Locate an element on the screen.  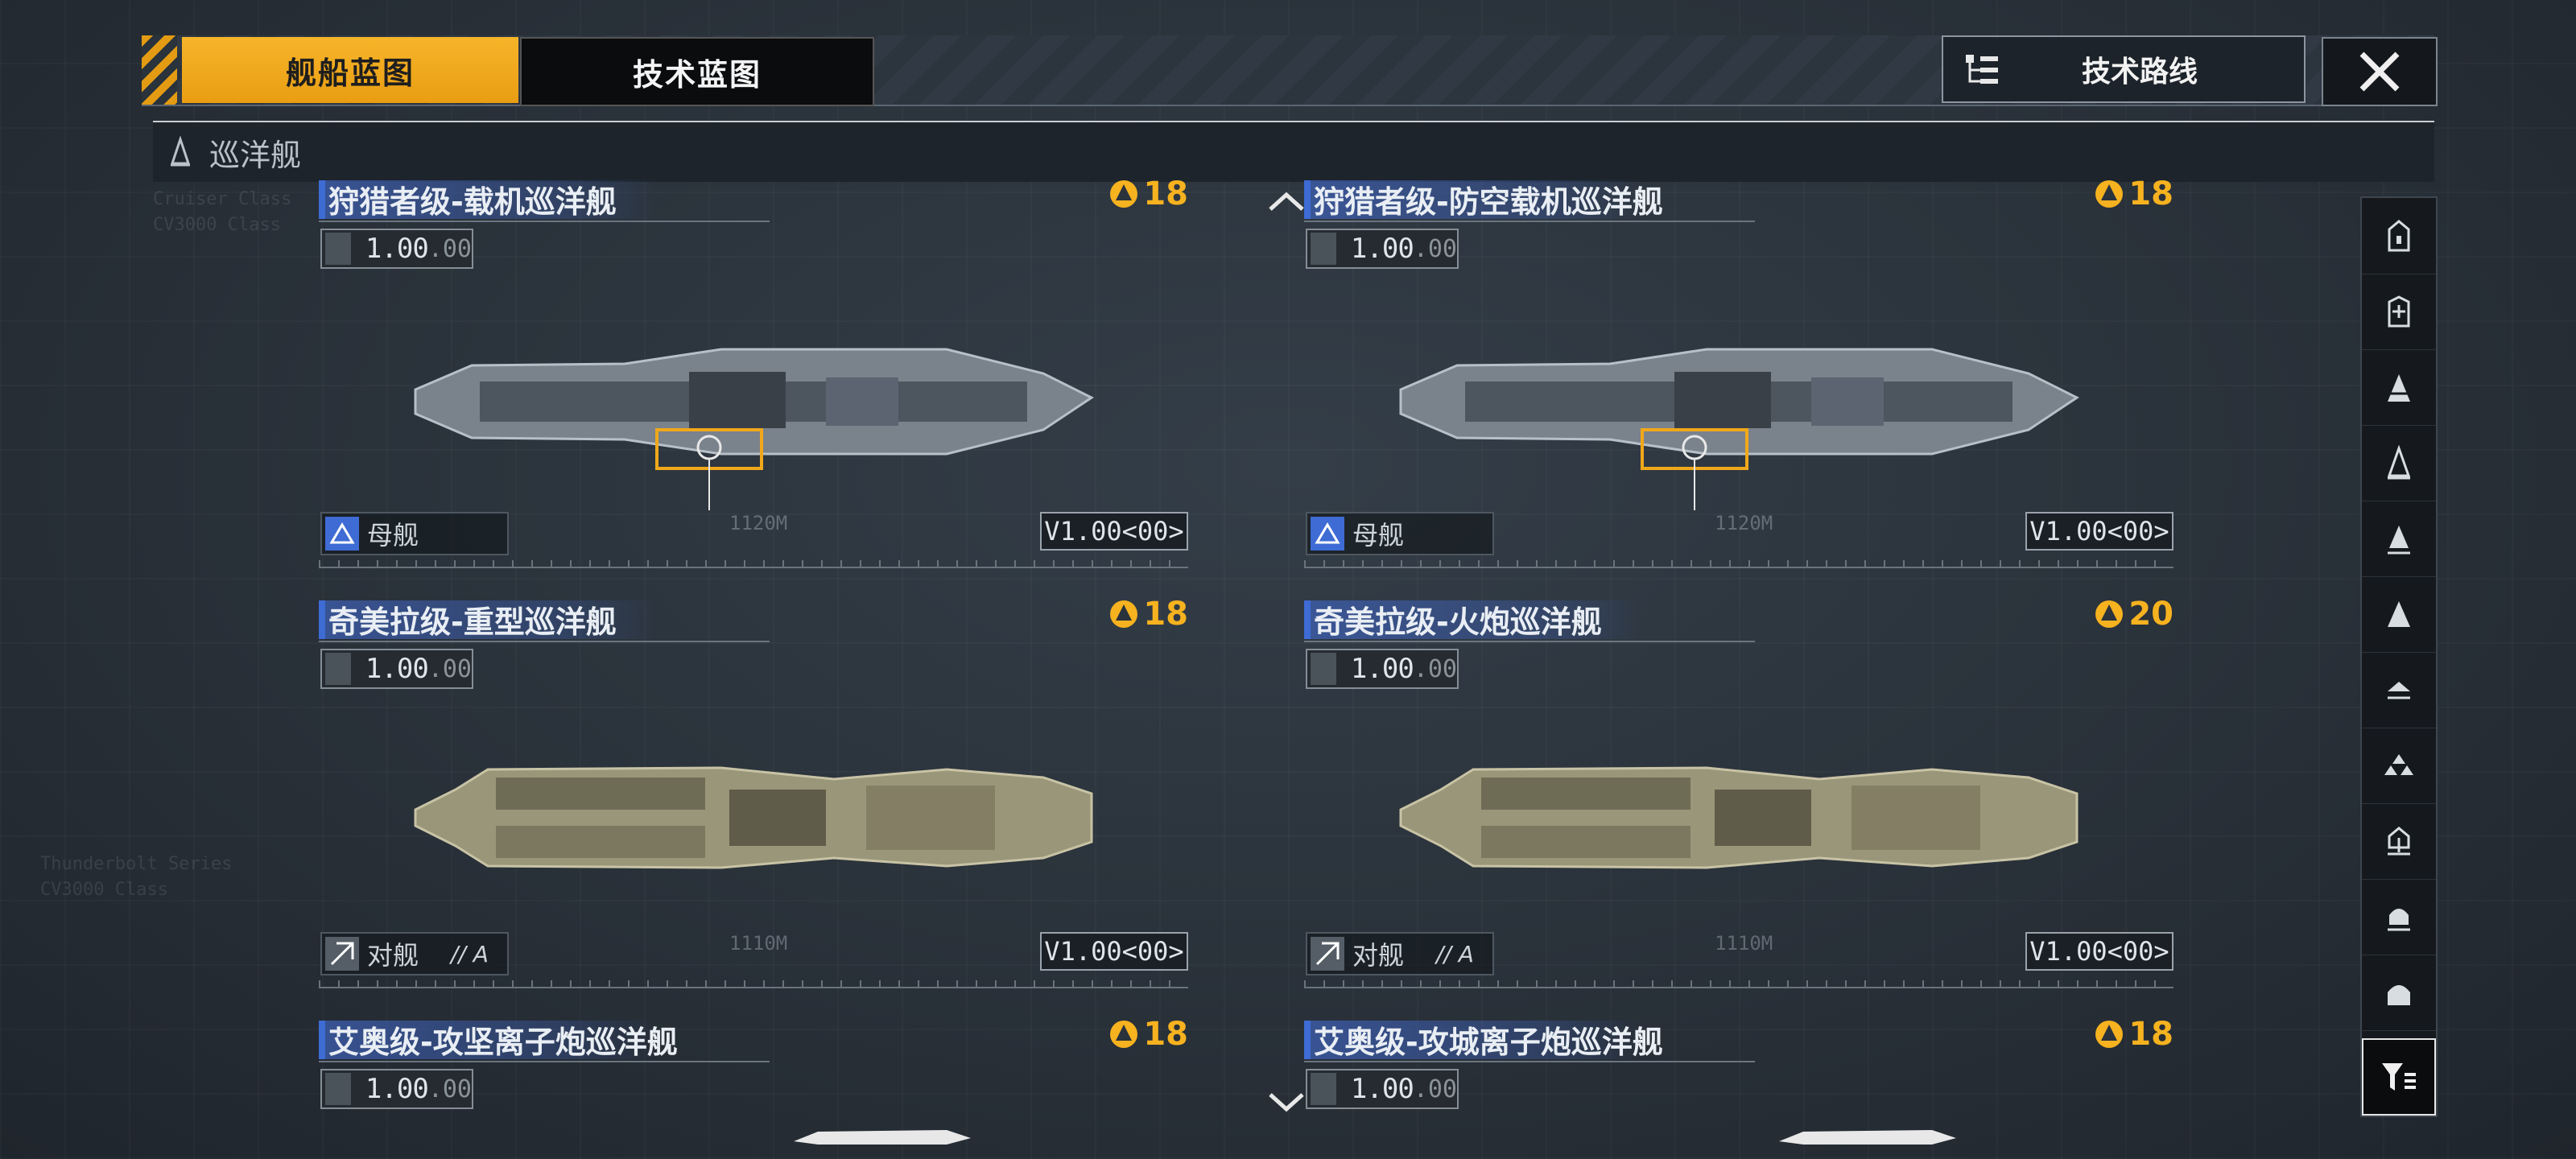
length-label: 1110M is located at coordinates (758, 943).